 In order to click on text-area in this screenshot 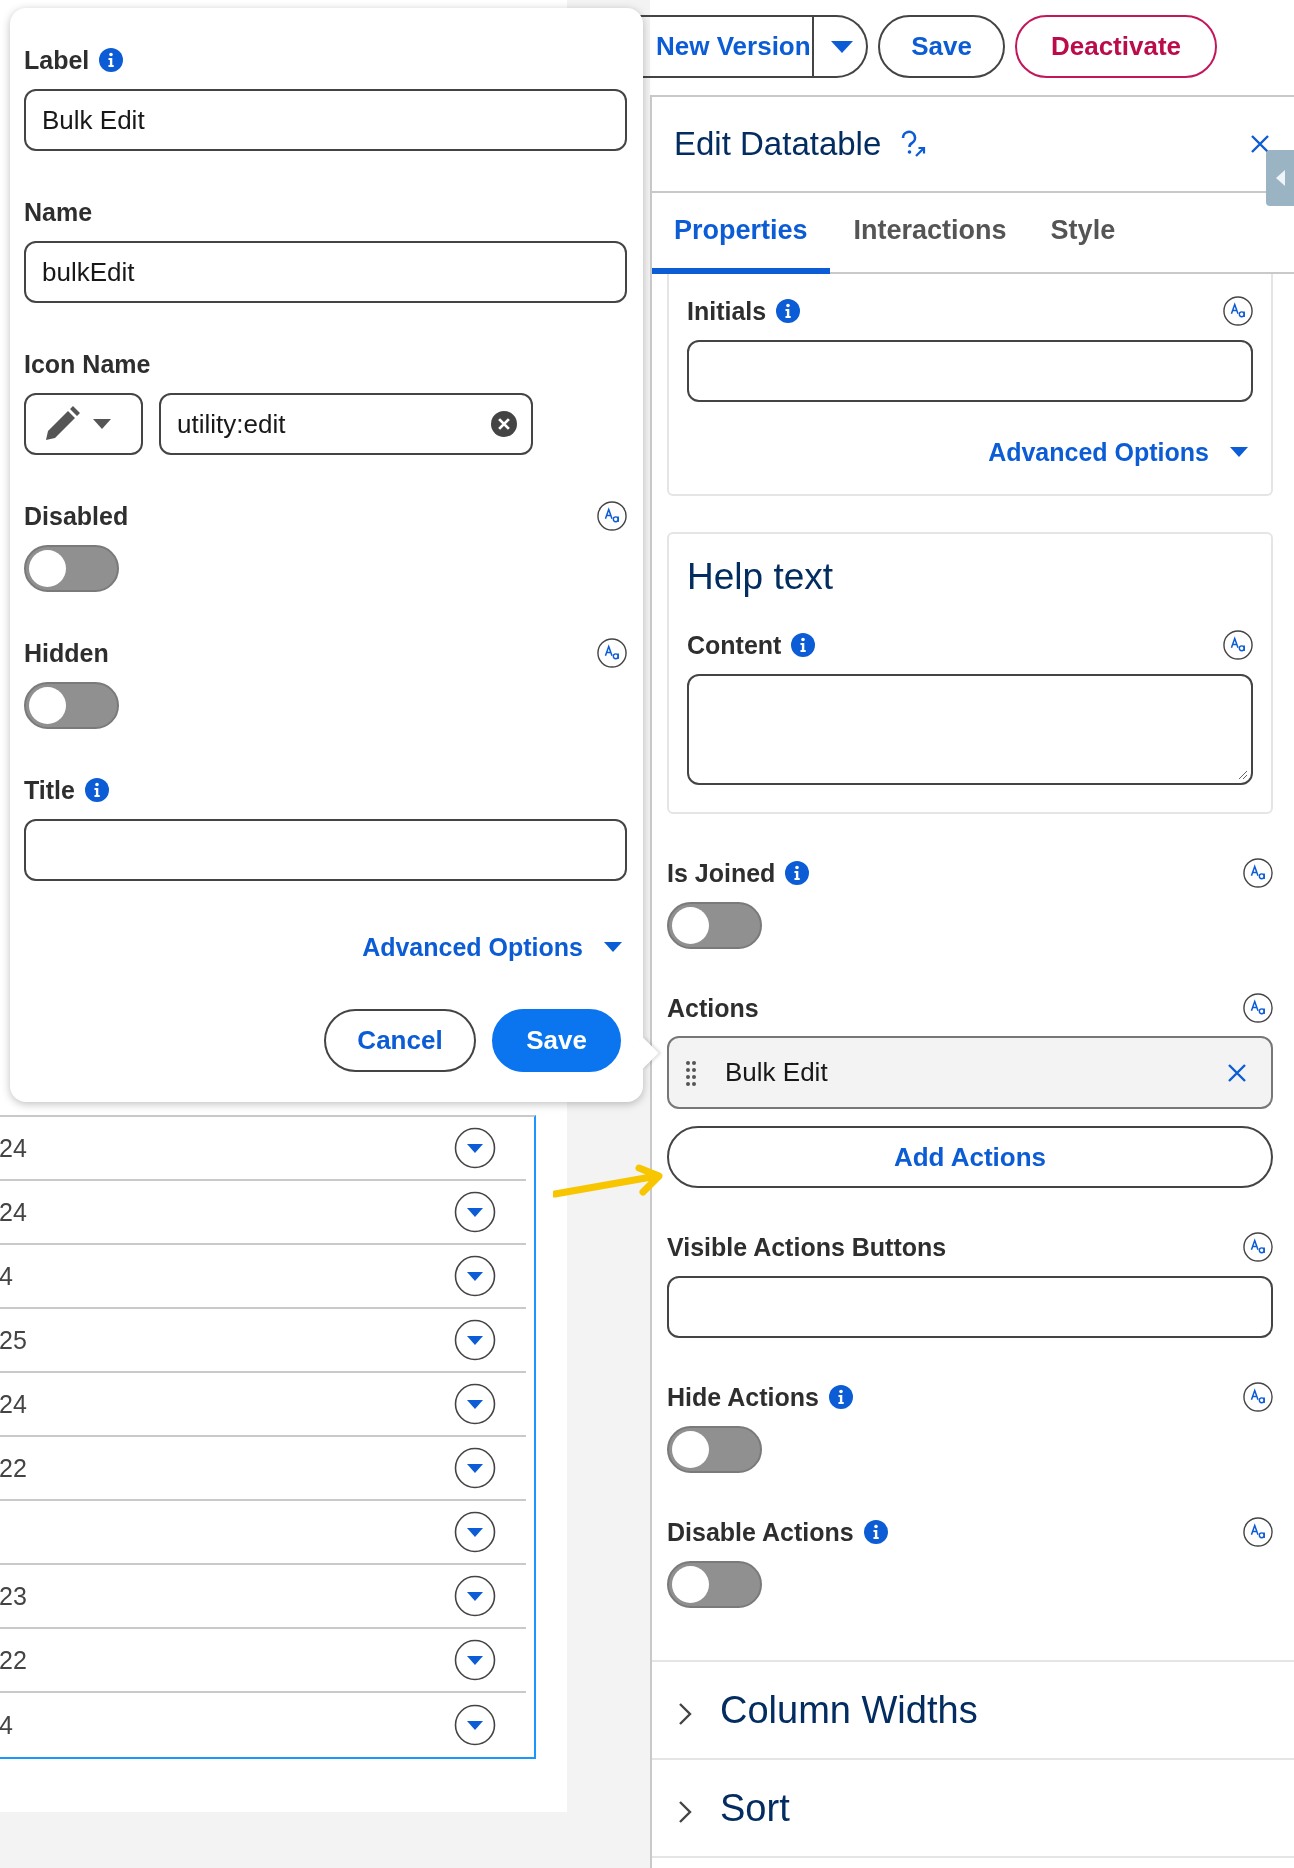, I will do `click(970, 729)`.